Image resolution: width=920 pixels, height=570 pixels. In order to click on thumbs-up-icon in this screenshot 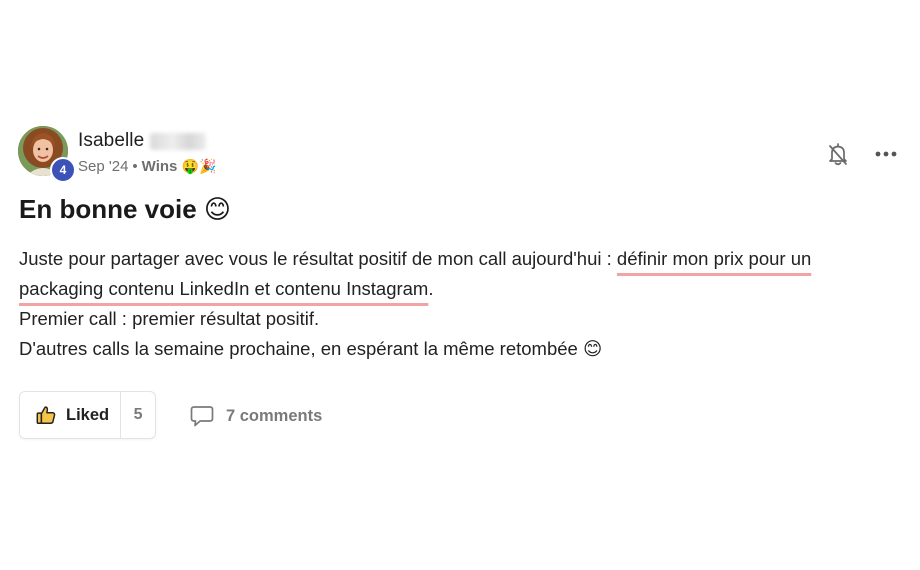, I will do `click(46, 415)`.